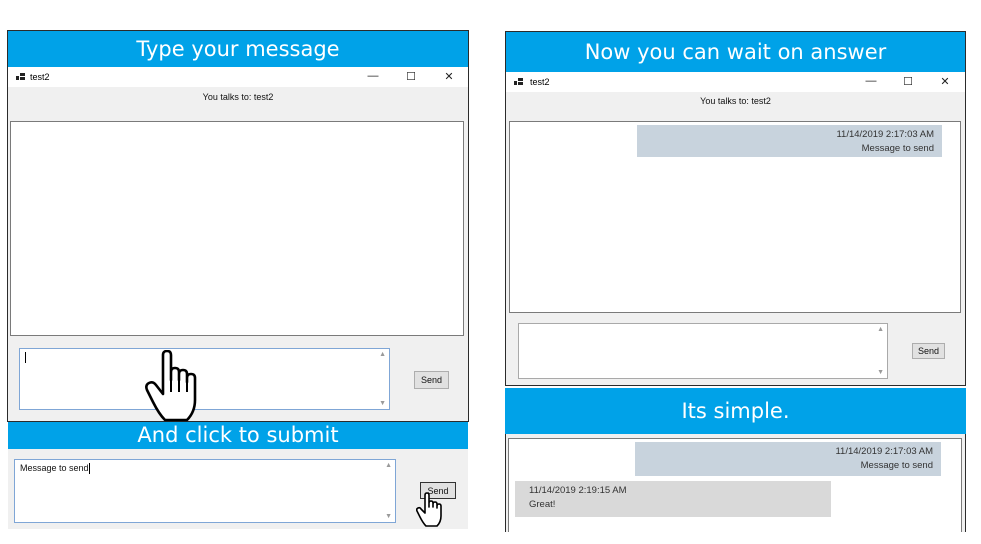 The image size is (981, 544). I want to click on right-send-button: Send, so click(928, 351).